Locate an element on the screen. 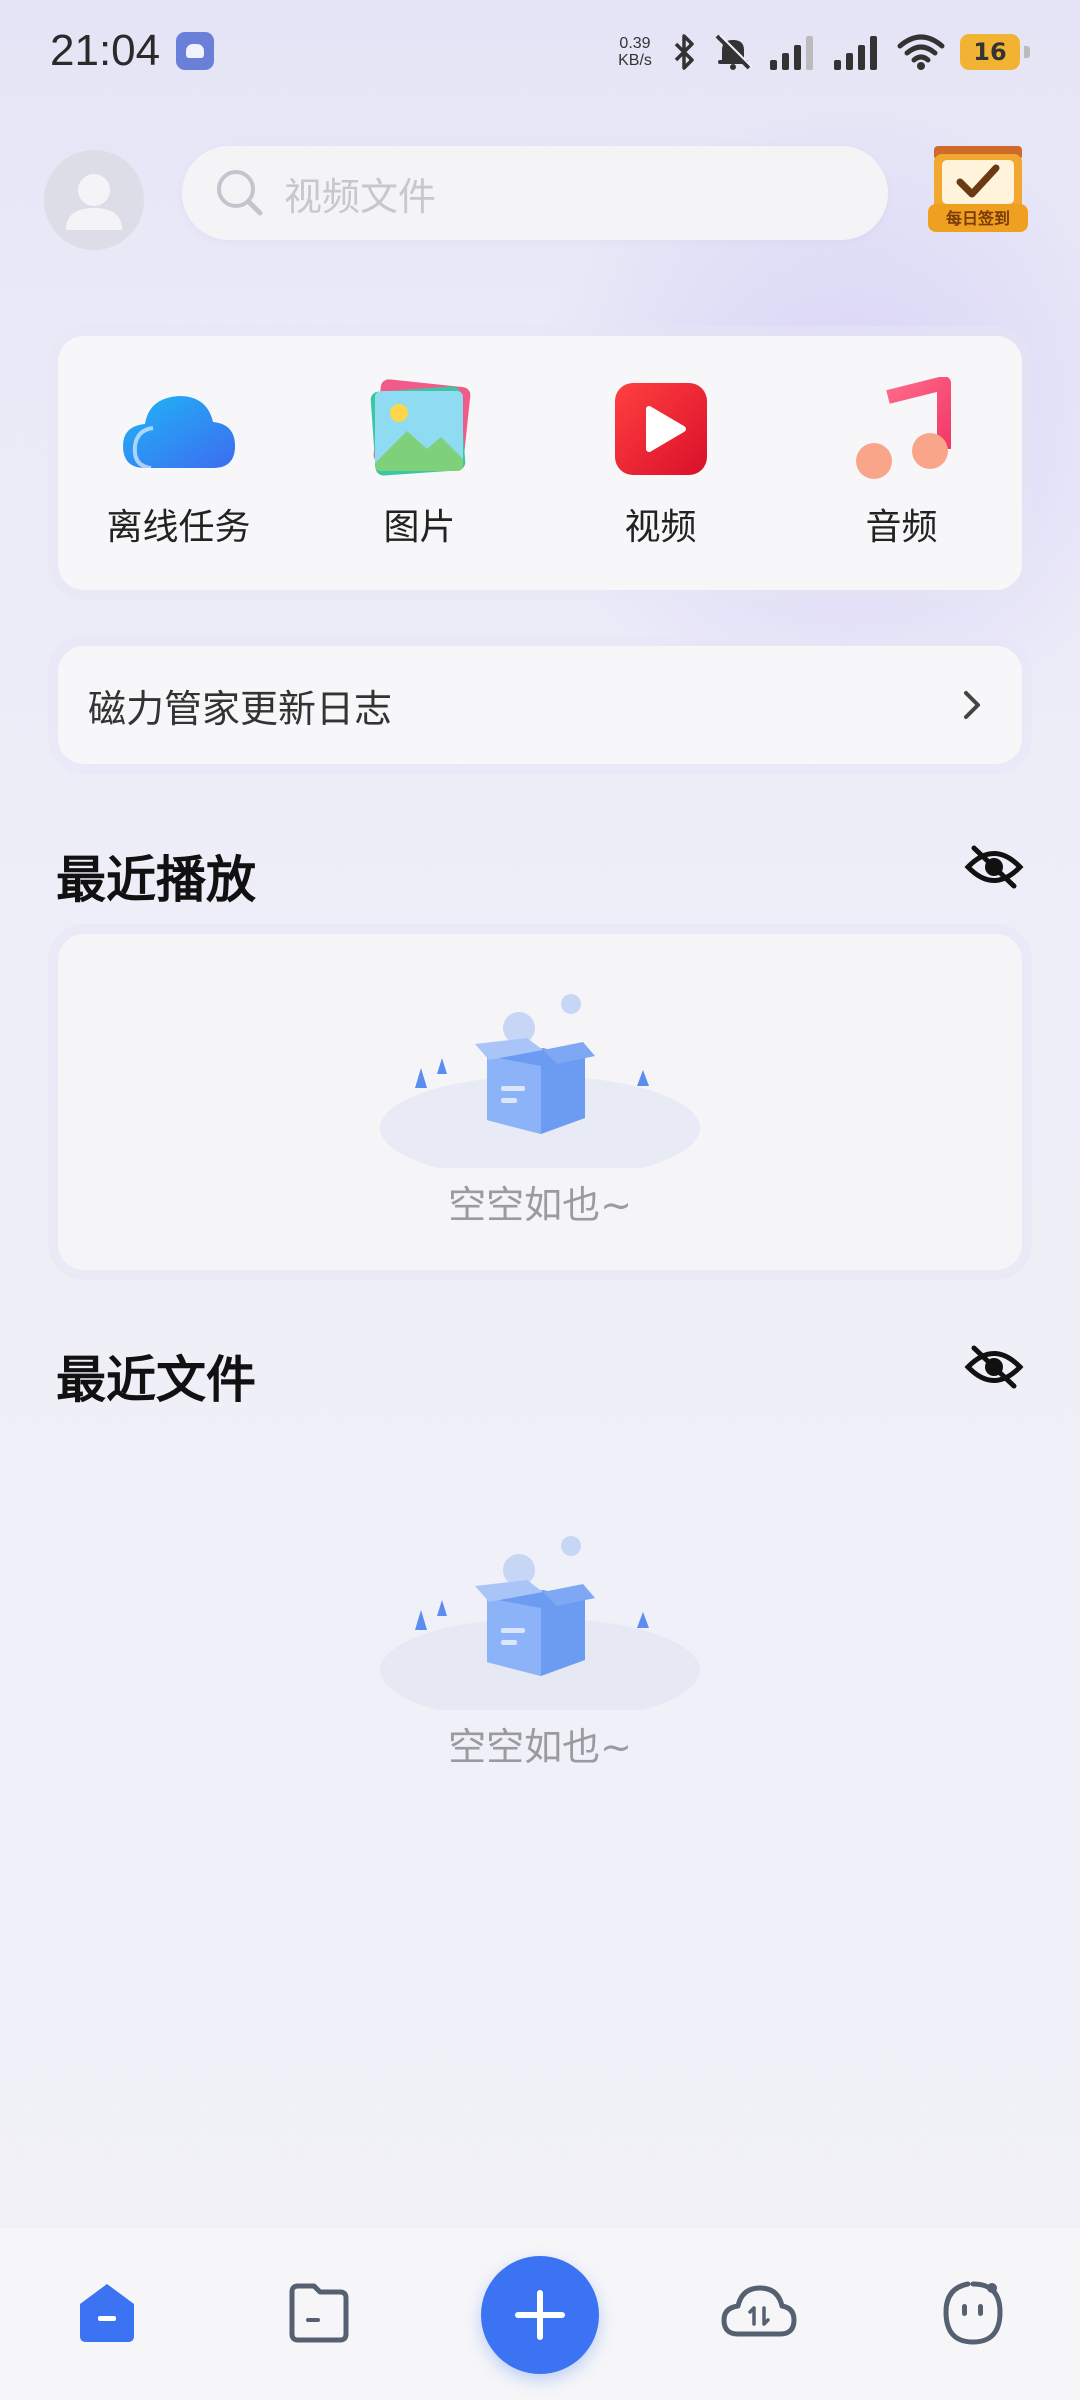 The height and width of the screenshot is (2400, 1080). status-icons: 0.39 KB/s 16 is located at coordinates (821, 52).